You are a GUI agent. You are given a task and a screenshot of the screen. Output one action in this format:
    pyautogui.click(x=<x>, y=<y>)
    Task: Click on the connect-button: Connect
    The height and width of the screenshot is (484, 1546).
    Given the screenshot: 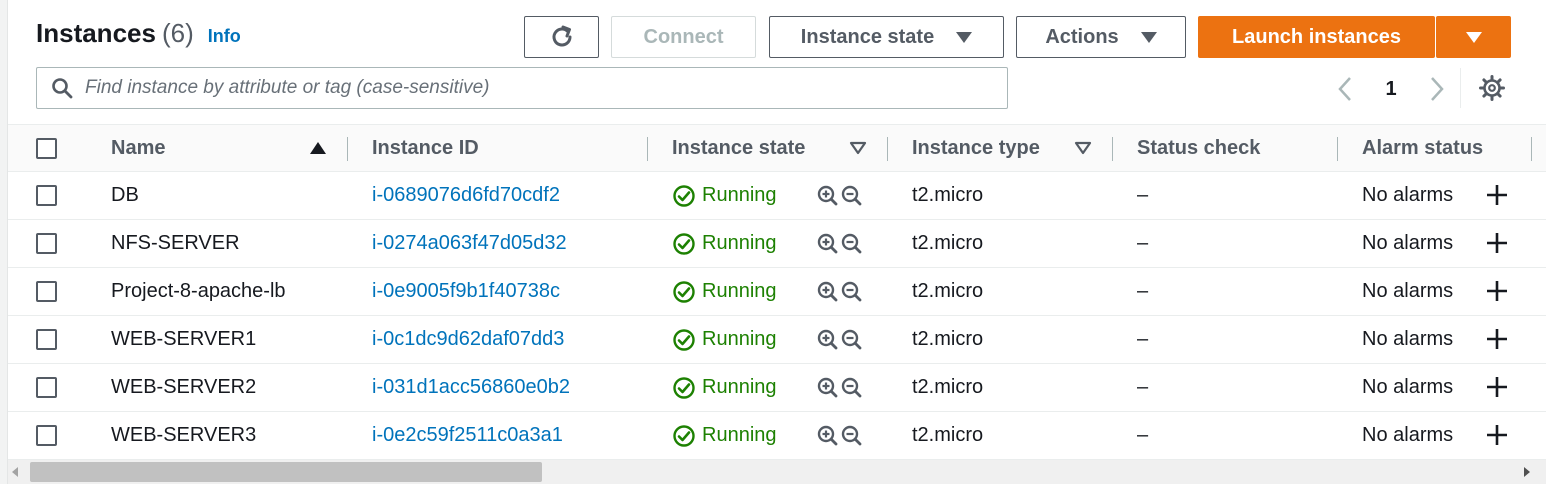 What is the action you would take?
    pyautogui.click(x=683, y=37)
    